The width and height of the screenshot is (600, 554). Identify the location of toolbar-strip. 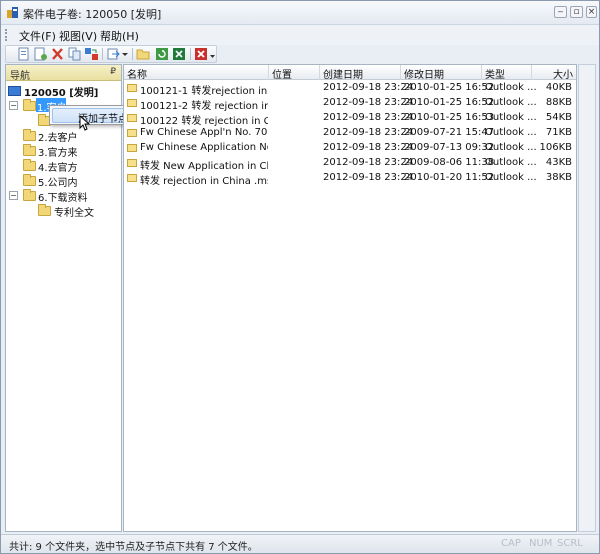
(111, 54).